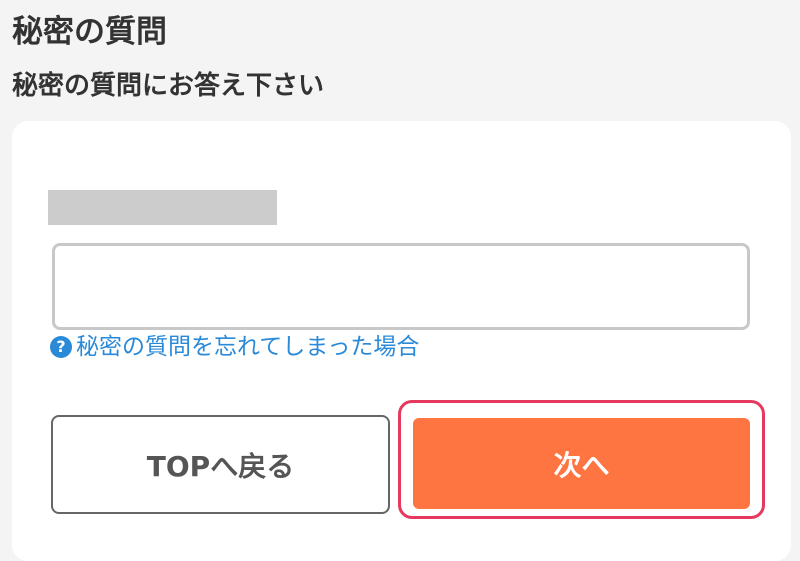 Image resolution: width=800 pixels, height=561 pixels. What do you see at coordinates (61, 347) in the screenshot?
I see `question-circle-icon: ?` at bounding box center [61, 347].